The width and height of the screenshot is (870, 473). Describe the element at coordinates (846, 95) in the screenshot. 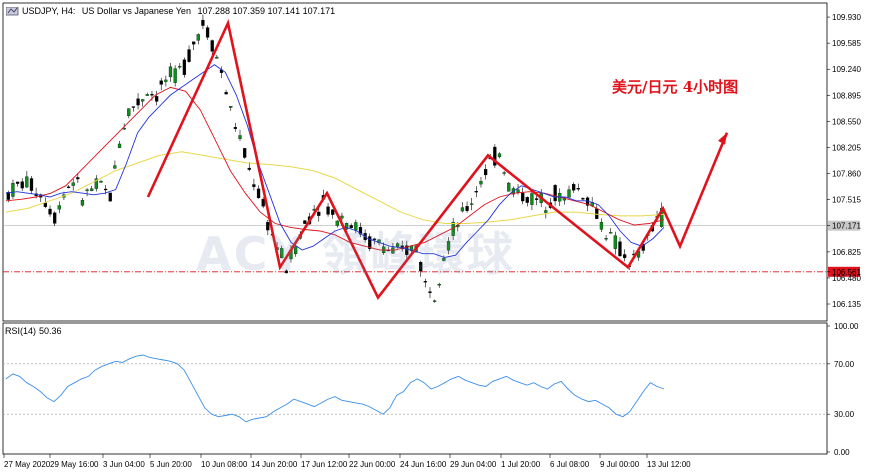

I see `price-tick-label: 108.895` at that location.